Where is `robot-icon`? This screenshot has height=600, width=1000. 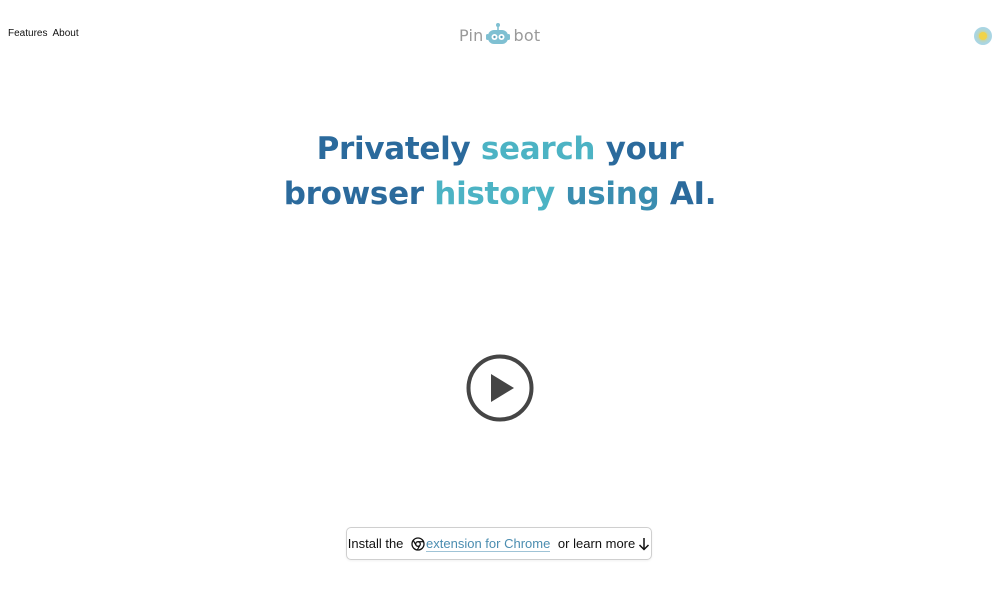 robot-icon is located at coordinates (498, 33).